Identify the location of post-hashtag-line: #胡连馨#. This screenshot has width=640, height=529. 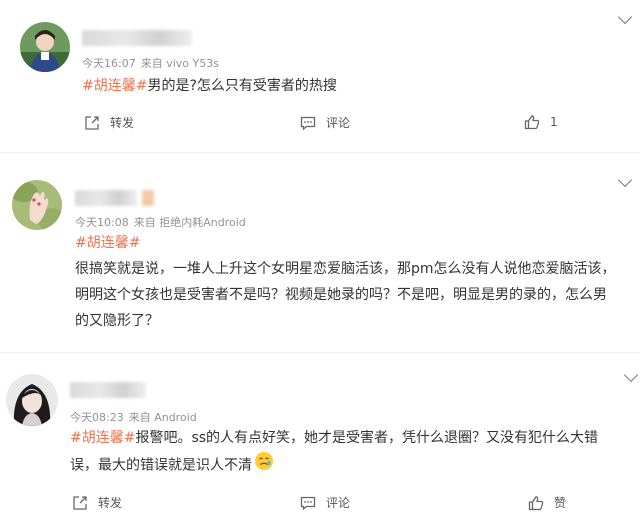
(355, 243).